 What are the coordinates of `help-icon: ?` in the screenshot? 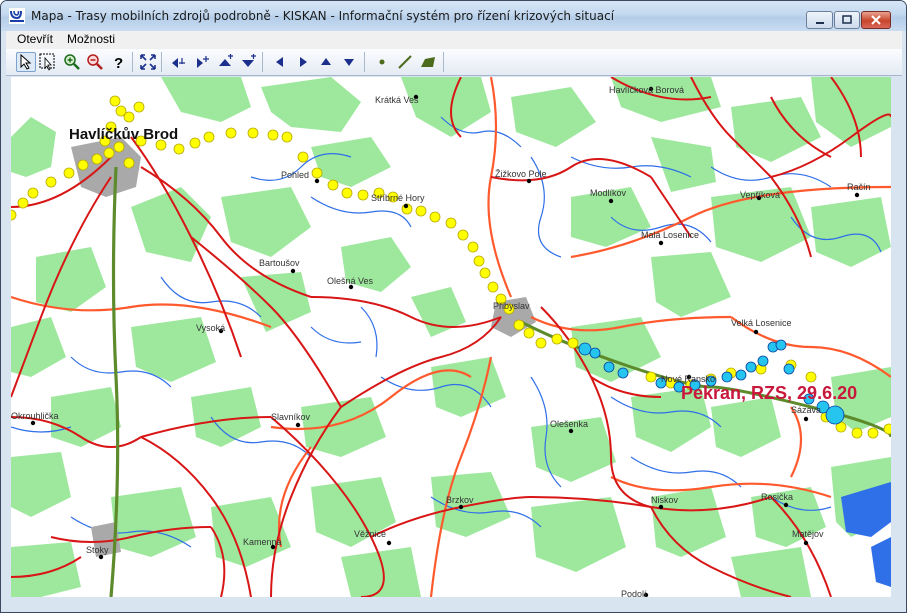 It's located at (118, 62).